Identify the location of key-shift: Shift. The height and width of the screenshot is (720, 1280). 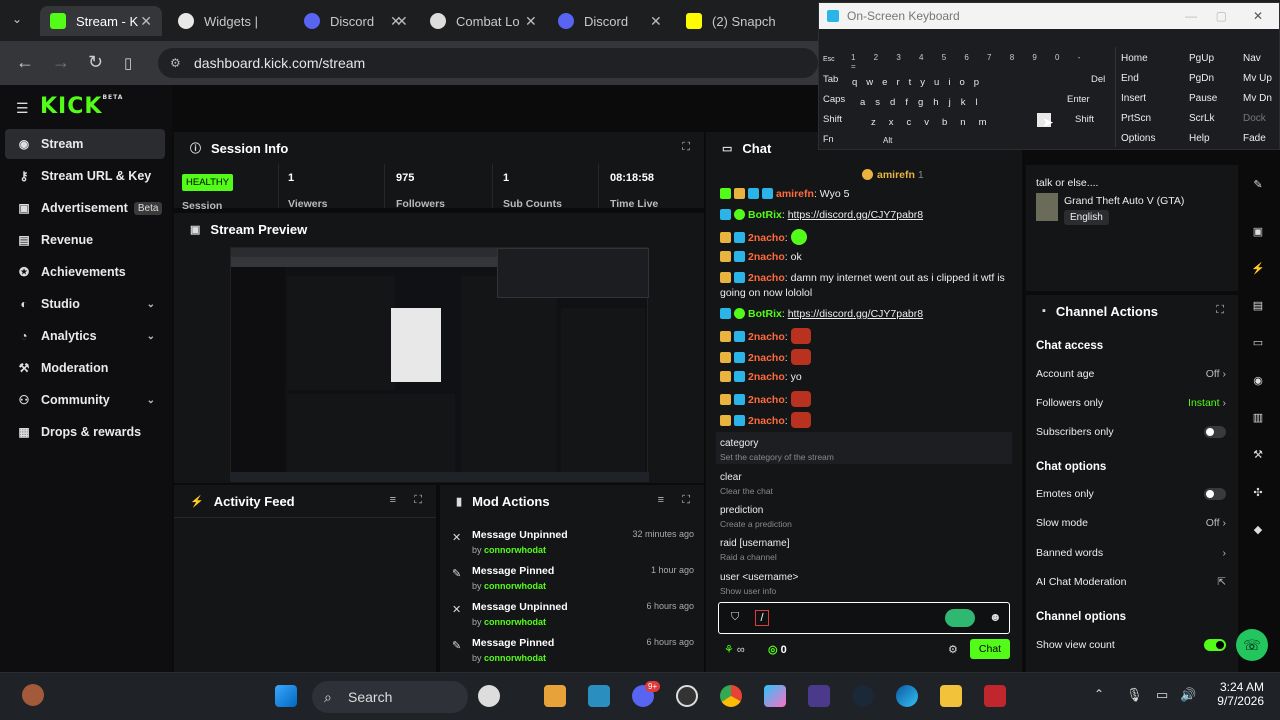
(832, 119).